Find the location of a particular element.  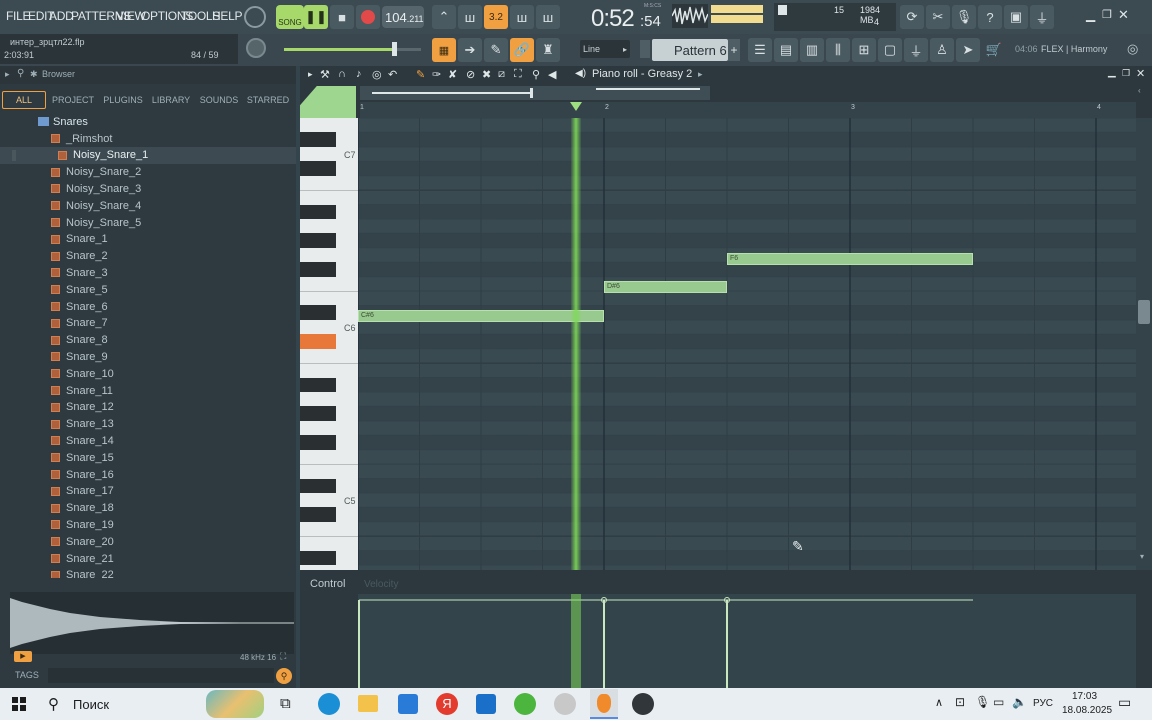

slip-tool-icon: ✖ is located at coordinates (486, 74).